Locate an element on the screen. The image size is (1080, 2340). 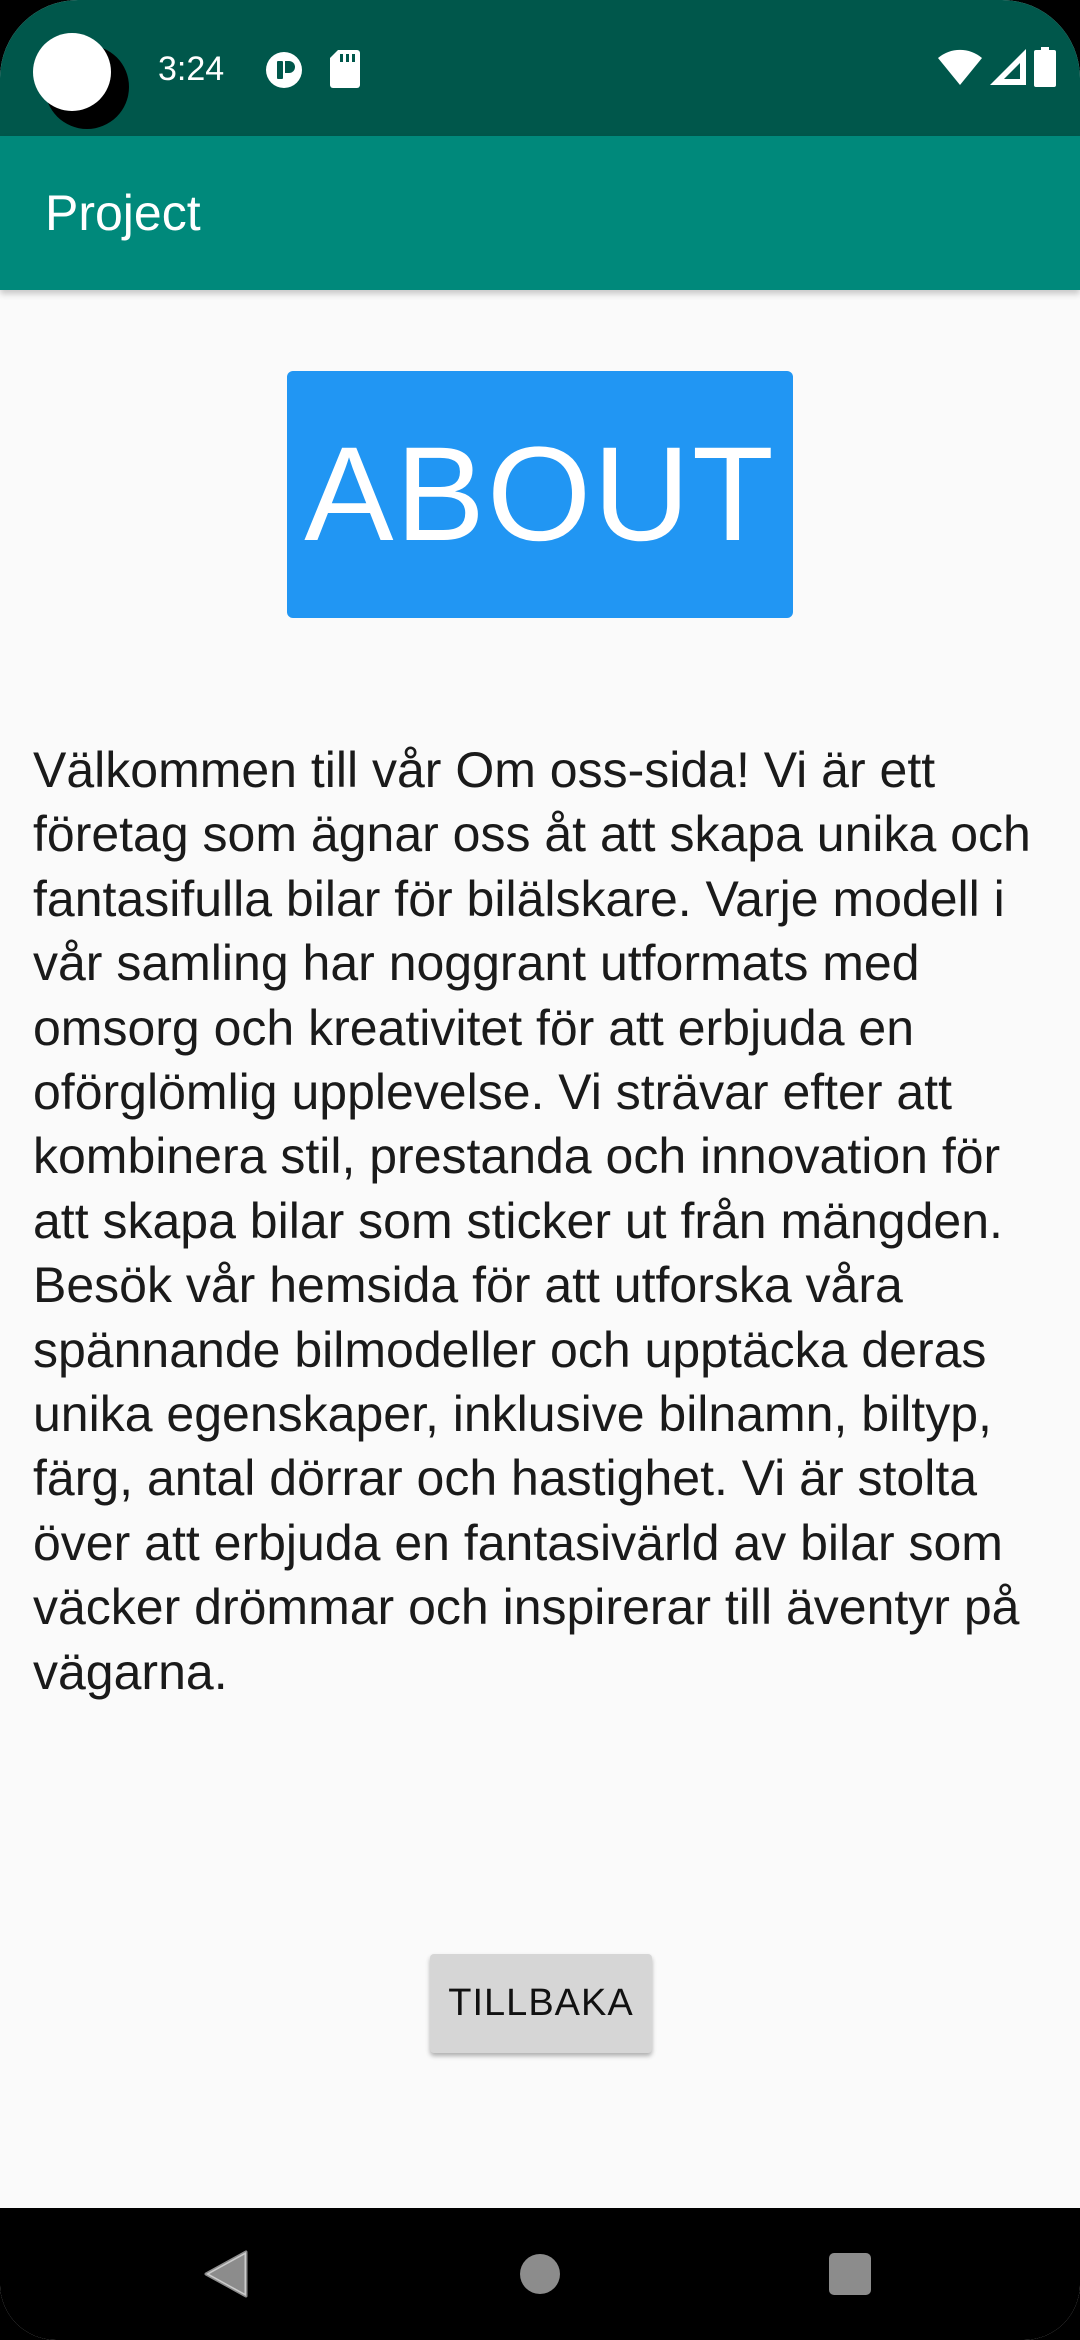
status-time: 3:24 is located at coordinates (191, 69).